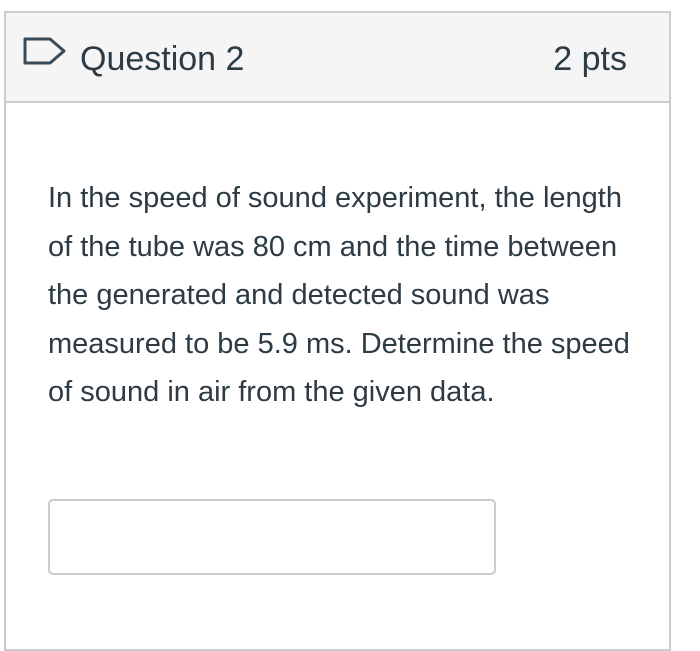 The width and height of the screenshot is (700, 651). I want to click on question-points: 2 pts, so click(590, 59).